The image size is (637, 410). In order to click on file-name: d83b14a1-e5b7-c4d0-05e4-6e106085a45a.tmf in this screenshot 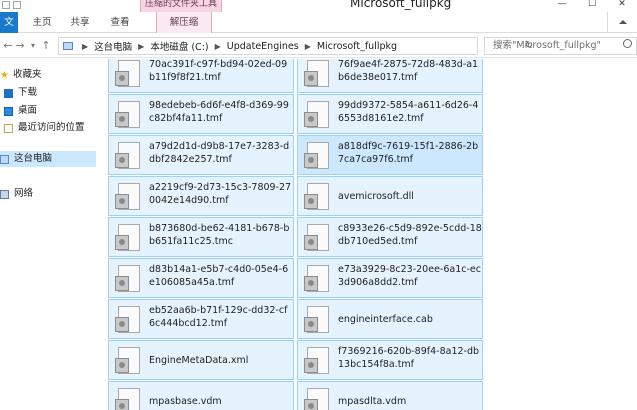, I will do `click(219, 276)`.